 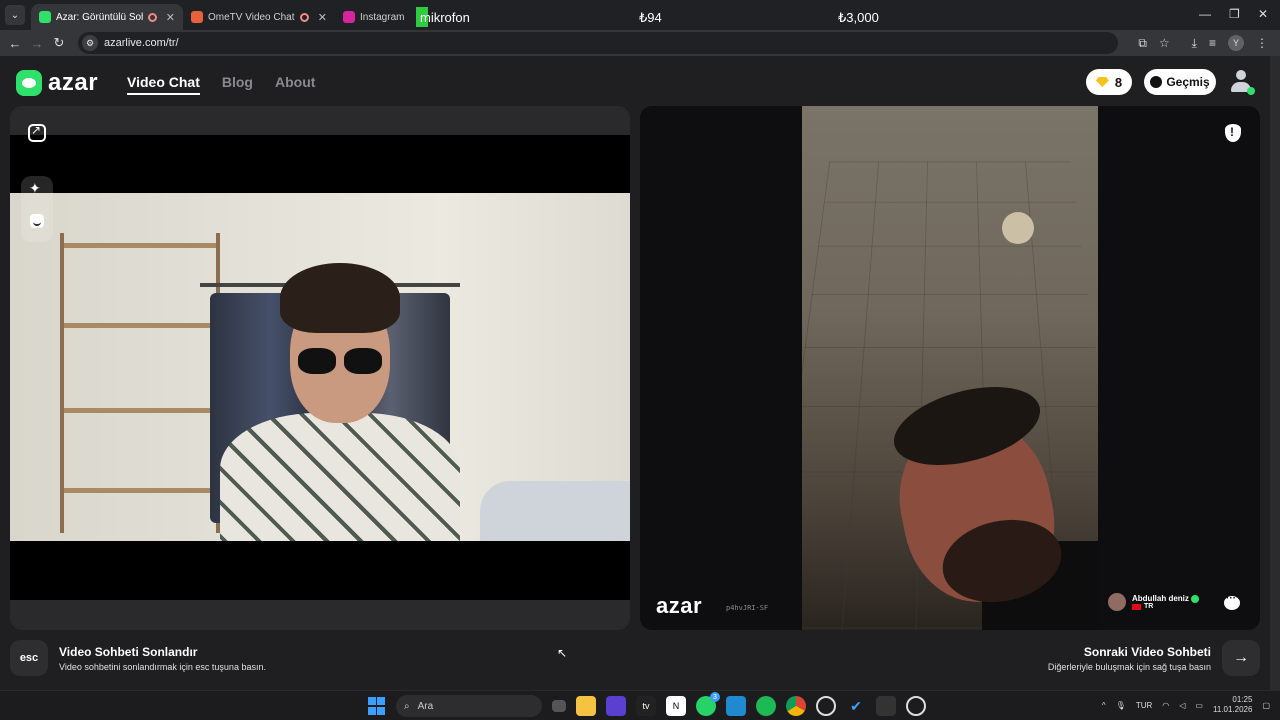 I want to click on whatsapp-badge: 3, so click(x=715, y=697).